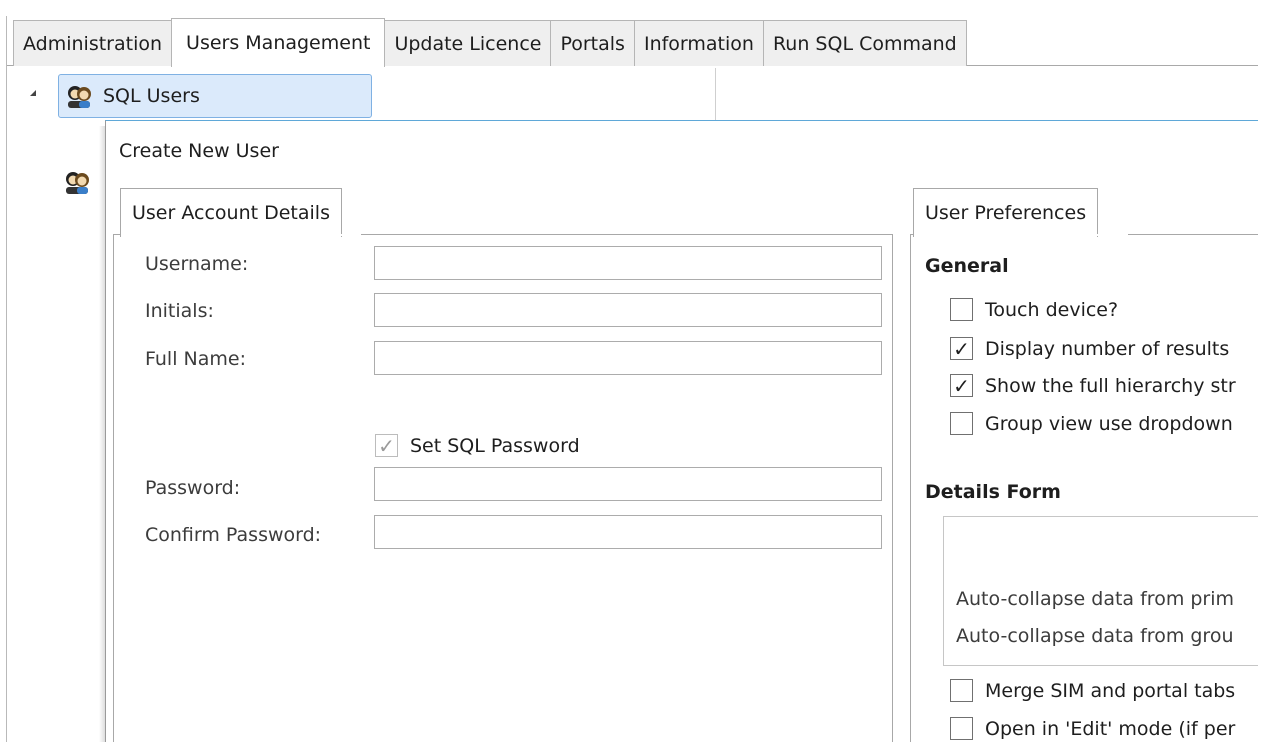  I want to click on show-full-hierarchy-checkbox: ✓, so click(961, 385).